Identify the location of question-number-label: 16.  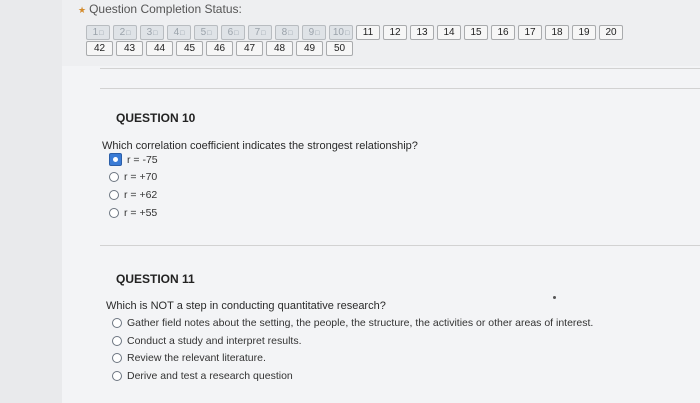
(503, 32).